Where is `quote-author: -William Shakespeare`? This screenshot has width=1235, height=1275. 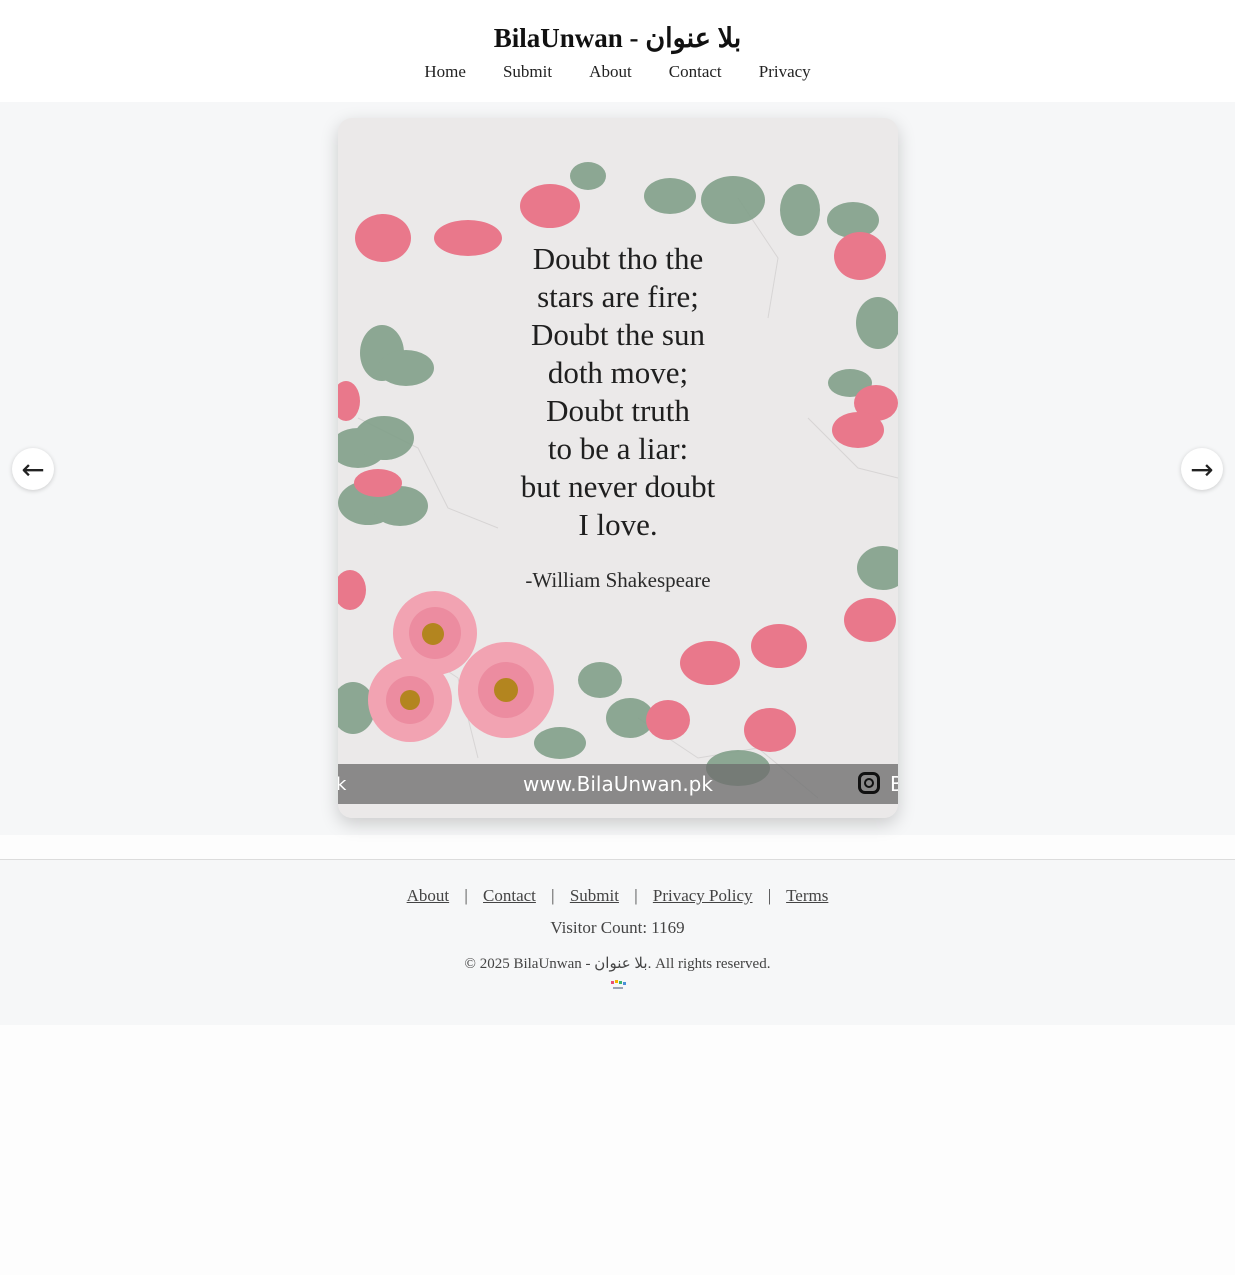
quote-author: -William Shakespeare is located at coordinates (618, 580).